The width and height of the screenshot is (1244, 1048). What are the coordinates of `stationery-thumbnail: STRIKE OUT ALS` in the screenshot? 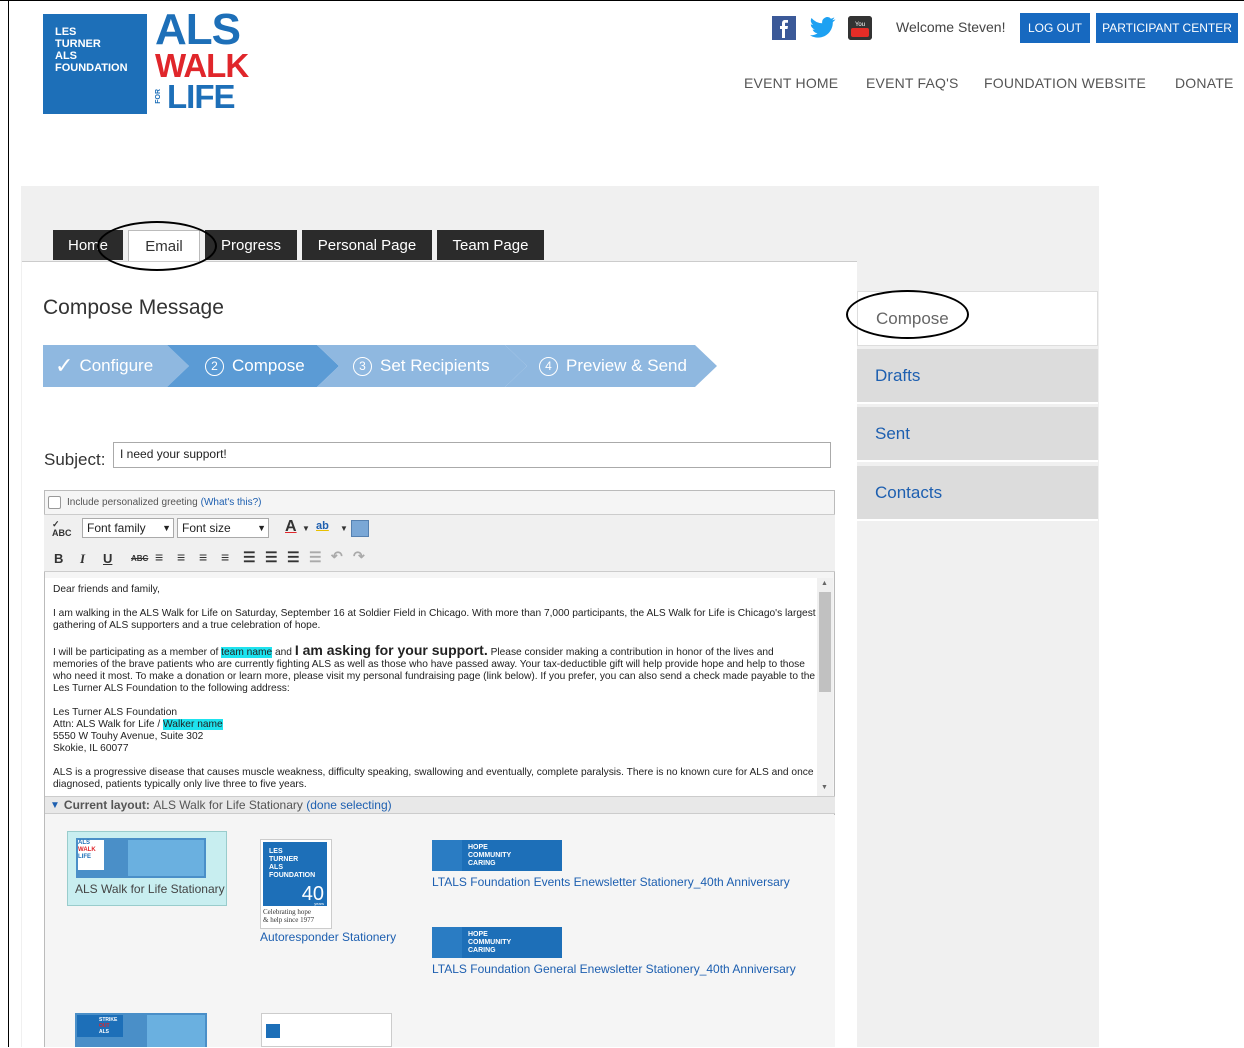 It's located at (141, 1030).